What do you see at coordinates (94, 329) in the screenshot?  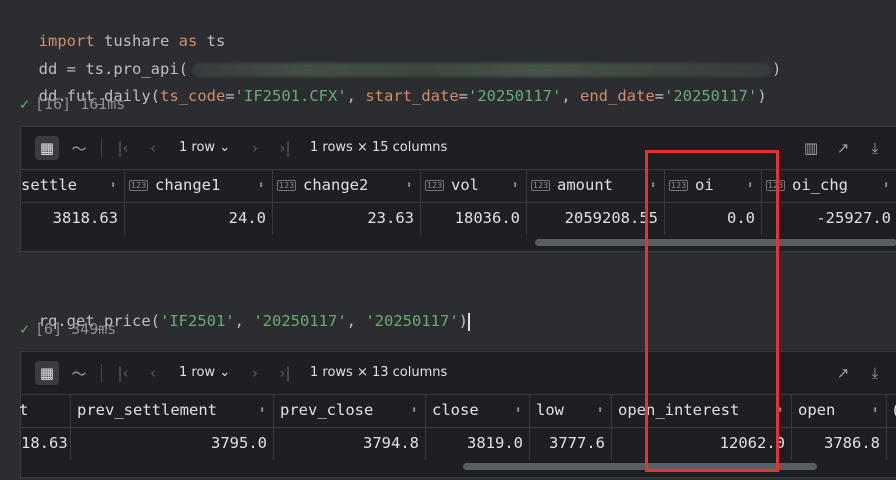 I see `execution-time: 349ms` at bounding box center [94, 329].